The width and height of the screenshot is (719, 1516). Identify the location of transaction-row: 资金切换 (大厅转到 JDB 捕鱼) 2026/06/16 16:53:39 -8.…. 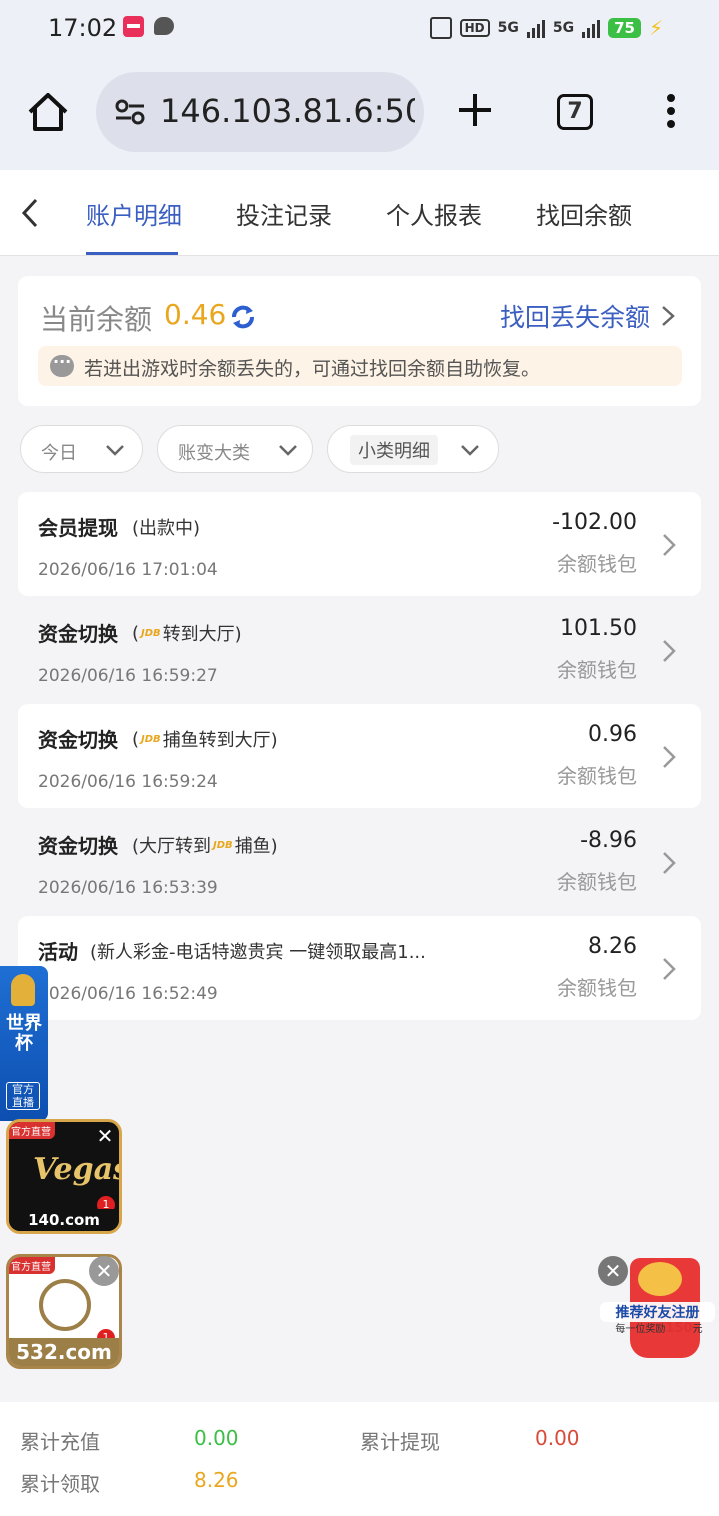
(359, 862).